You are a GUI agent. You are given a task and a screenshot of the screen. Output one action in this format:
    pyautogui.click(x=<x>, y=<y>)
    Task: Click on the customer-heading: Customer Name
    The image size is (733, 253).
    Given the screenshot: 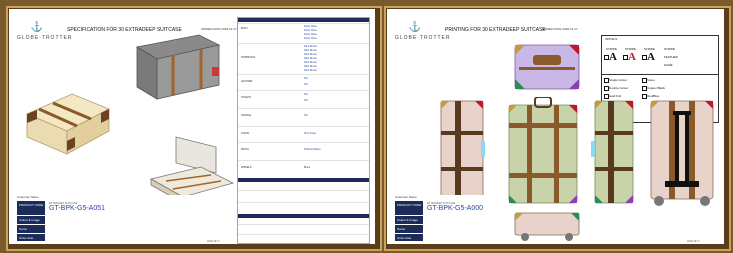 What is the action you would take?
    pyautogui.click(x=28, y=197)
    